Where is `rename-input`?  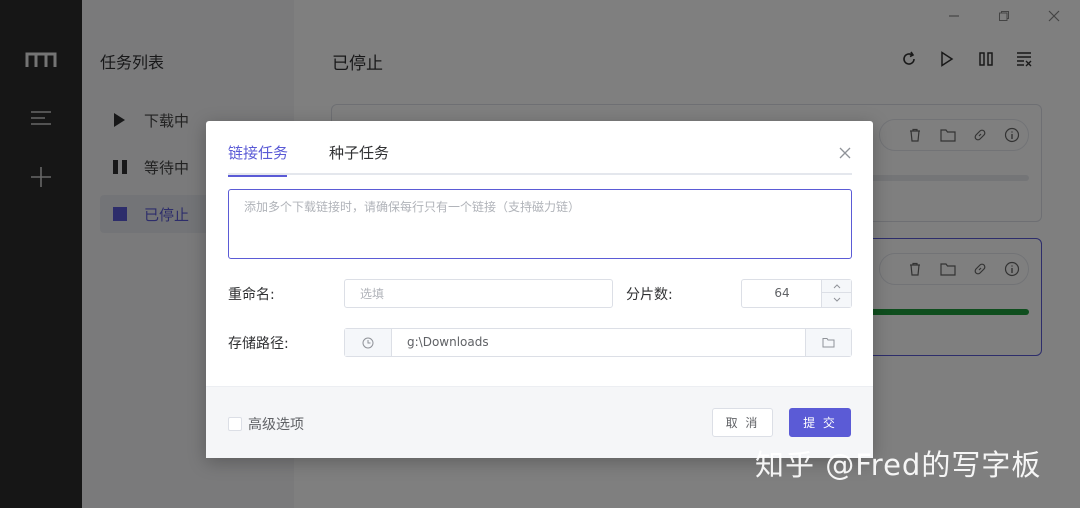 rename-input is located at coordinates (478, 293).